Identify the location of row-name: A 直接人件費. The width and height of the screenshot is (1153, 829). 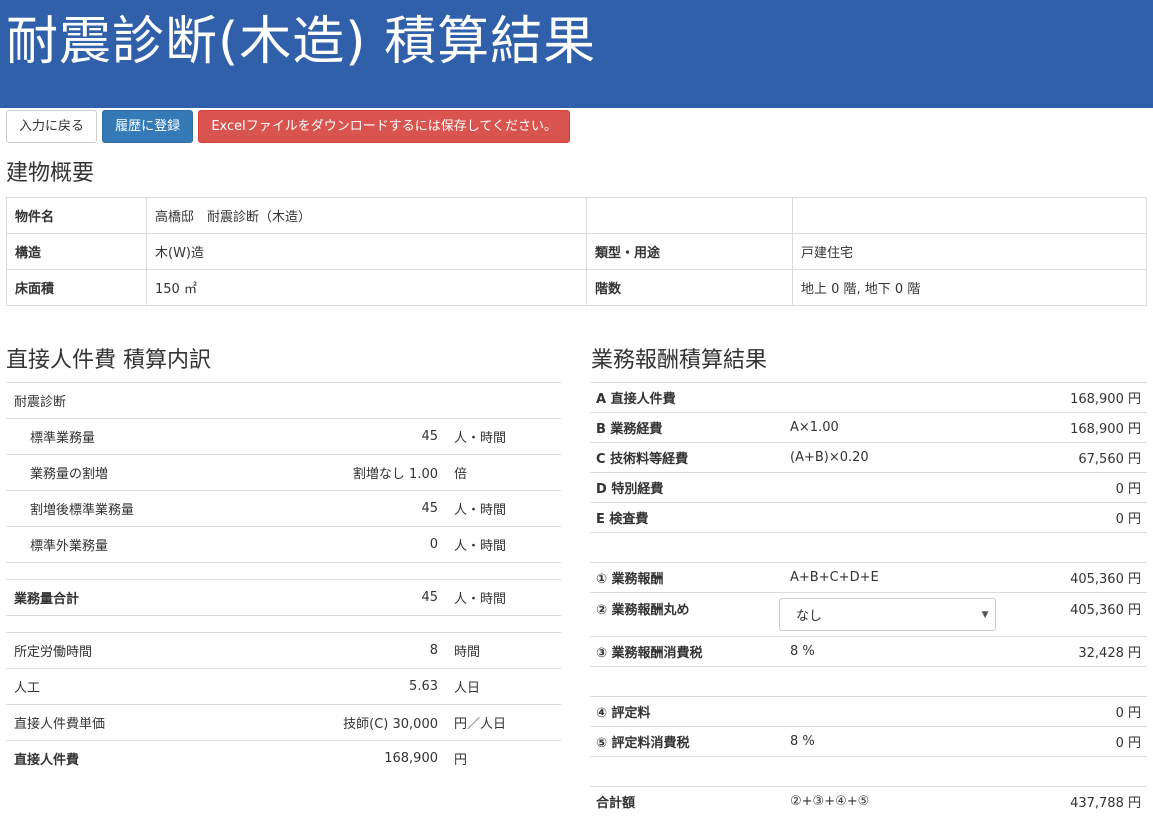
(636, 399).